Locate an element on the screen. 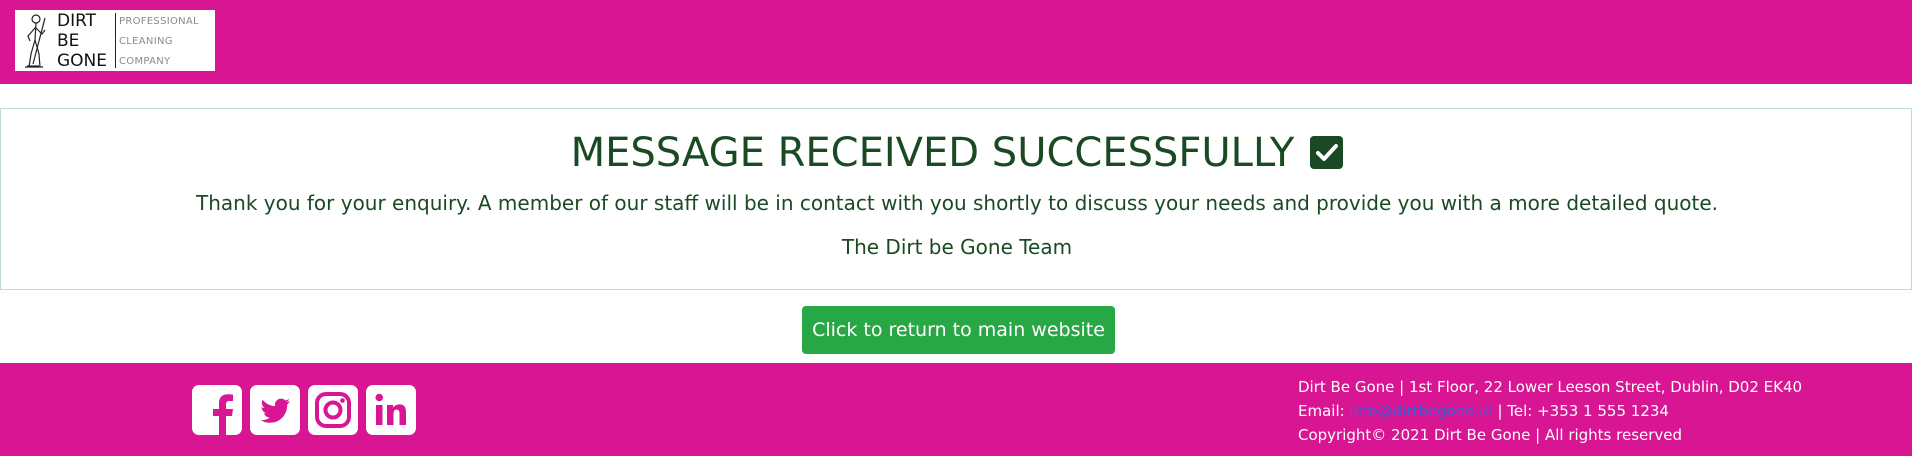 The width and height of the screenshot is (1912, 471). linkedin-link is located at coordinates (391, 410).